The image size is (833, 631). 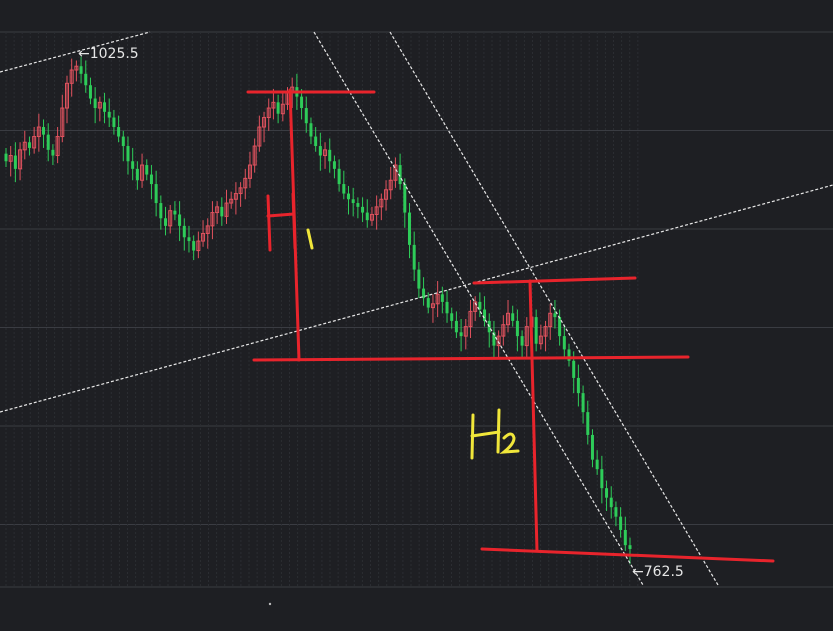 I want to click on low-price-label: ←762.5, so click(x=658, y=572).